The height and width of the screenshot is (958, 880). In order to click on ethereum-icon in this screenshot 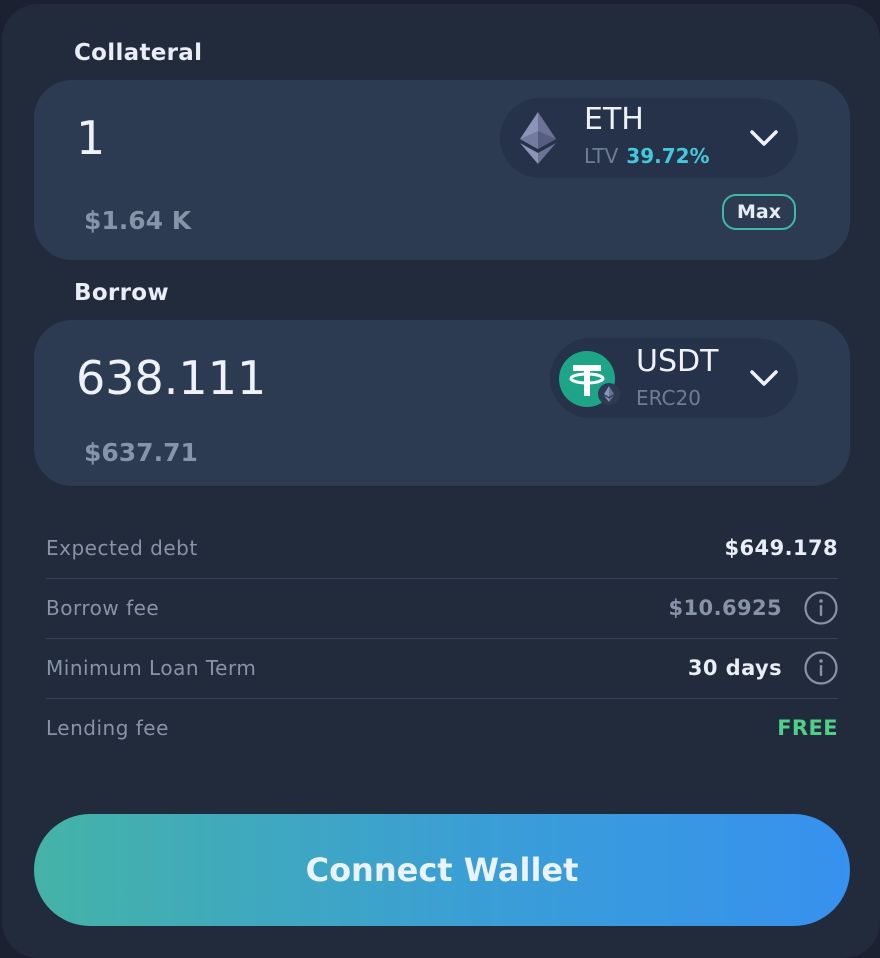, I will do `click(538, 138)`.